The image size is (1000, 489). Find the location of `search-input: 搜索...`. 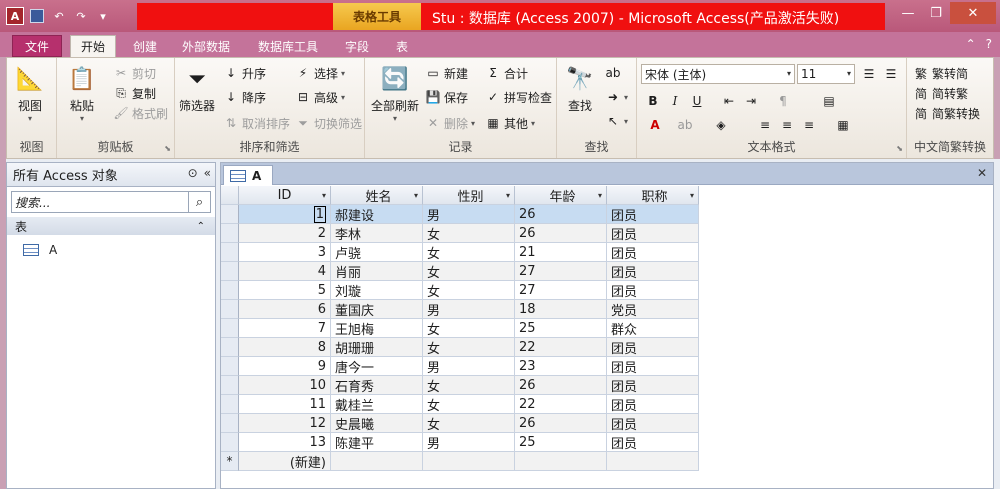

search-input: 搜索... is located at coordinates (31, 202).